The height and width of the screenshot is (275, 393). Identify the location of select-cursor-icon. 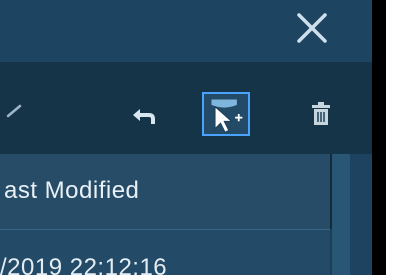
(227, 116).